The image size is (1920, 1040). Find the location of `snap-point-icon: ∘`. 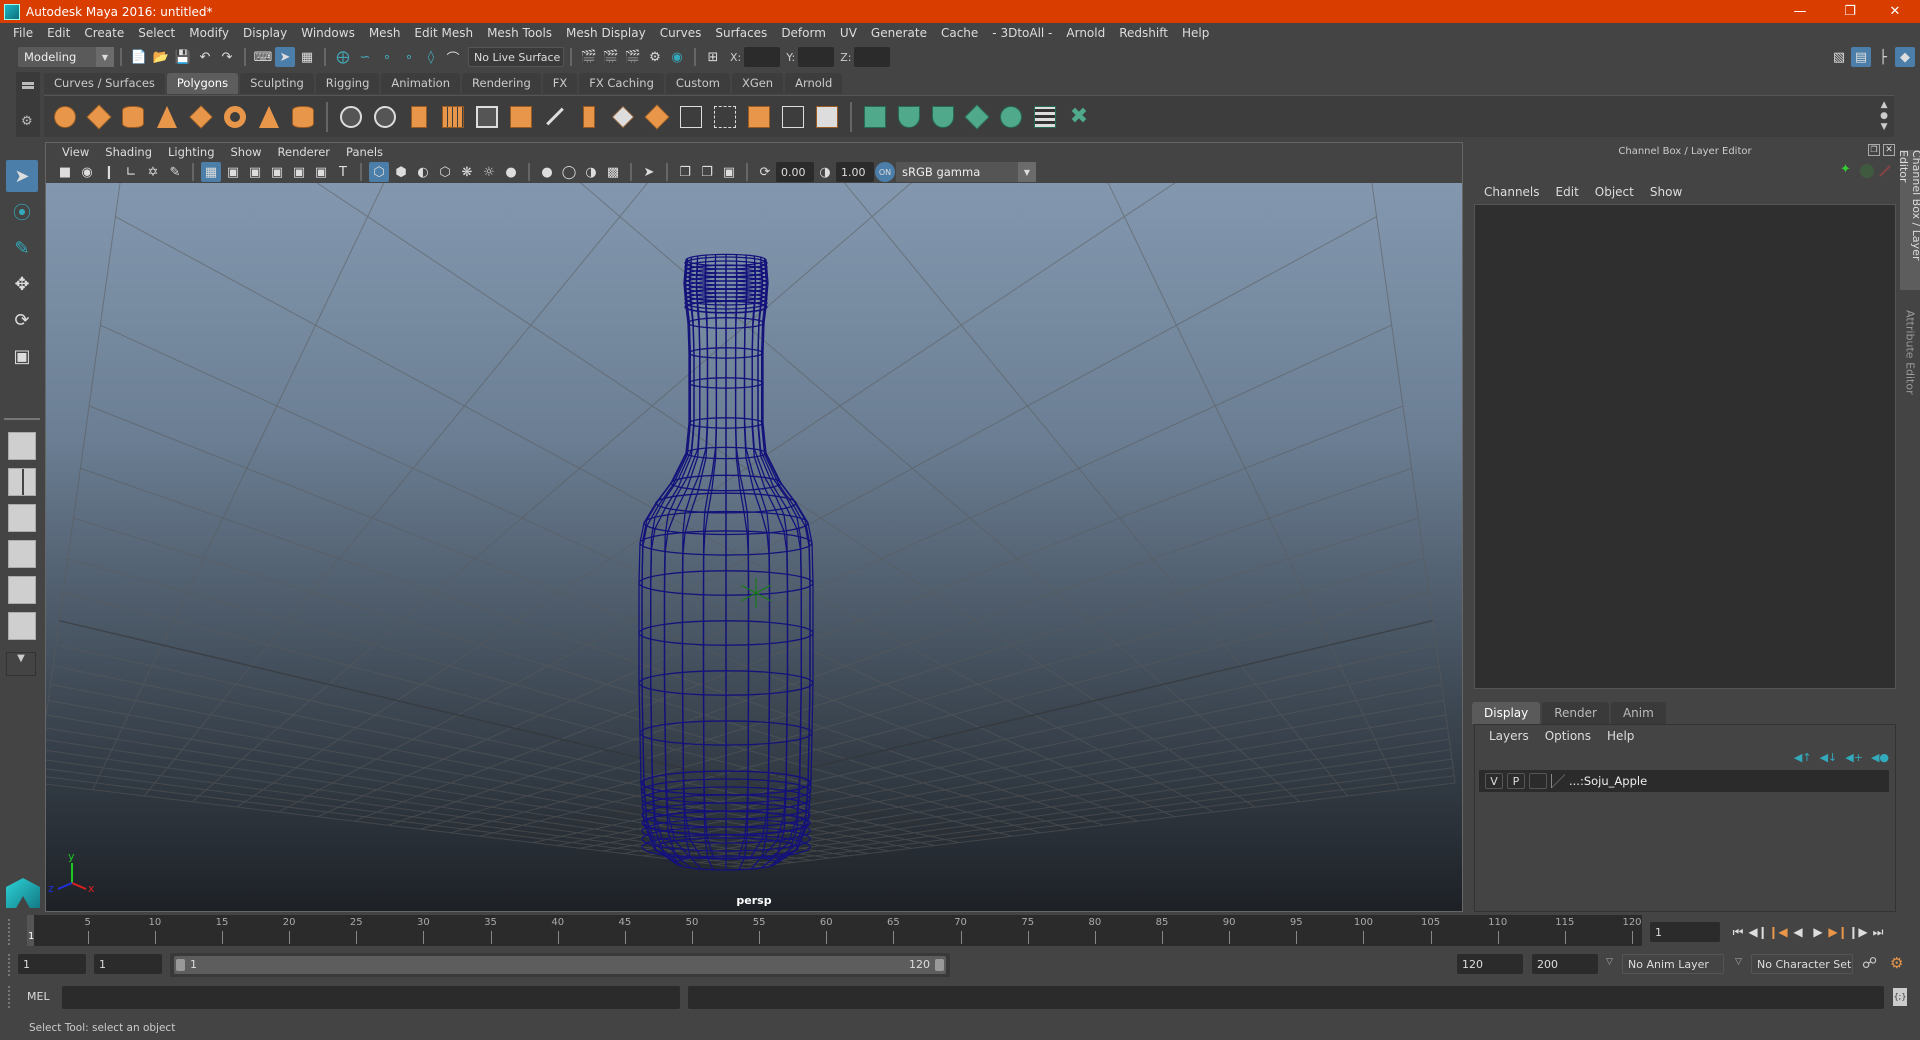

snap-point-icon: ∘ is located at coordinates (387, 57).